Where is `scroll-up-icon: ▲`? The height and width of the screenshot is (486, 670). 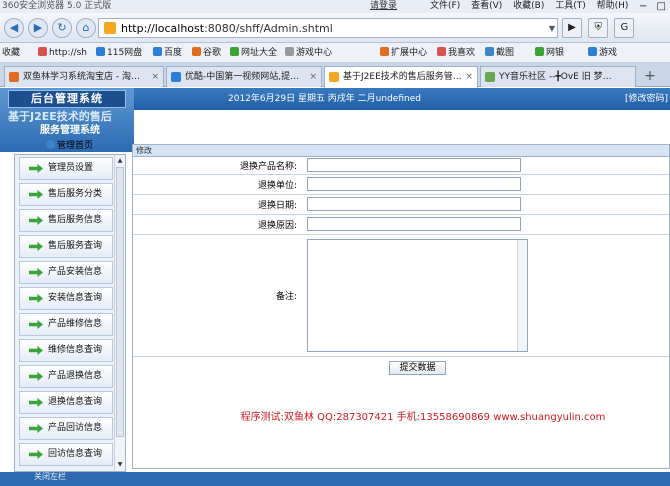 scroll-up-icon: ▲ is located at coordinates (120, 161).